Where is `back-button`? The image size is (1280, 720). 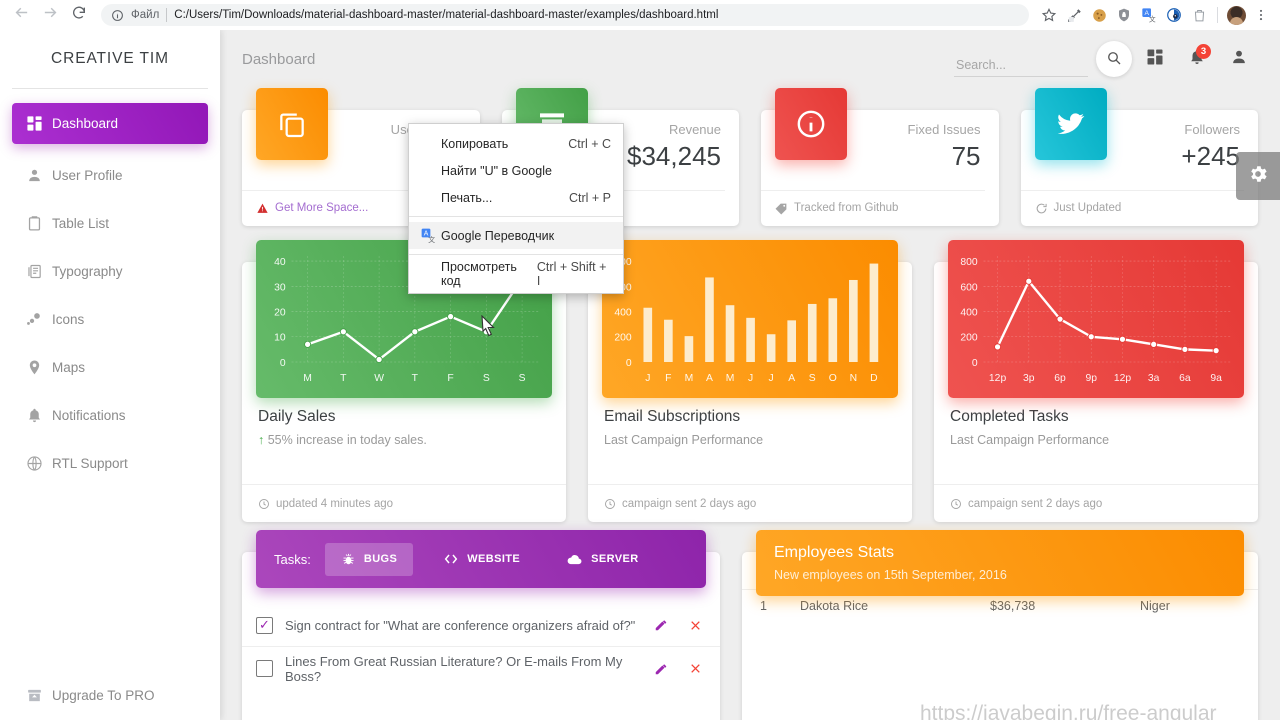
back-button is located at coordinates (21, 15).